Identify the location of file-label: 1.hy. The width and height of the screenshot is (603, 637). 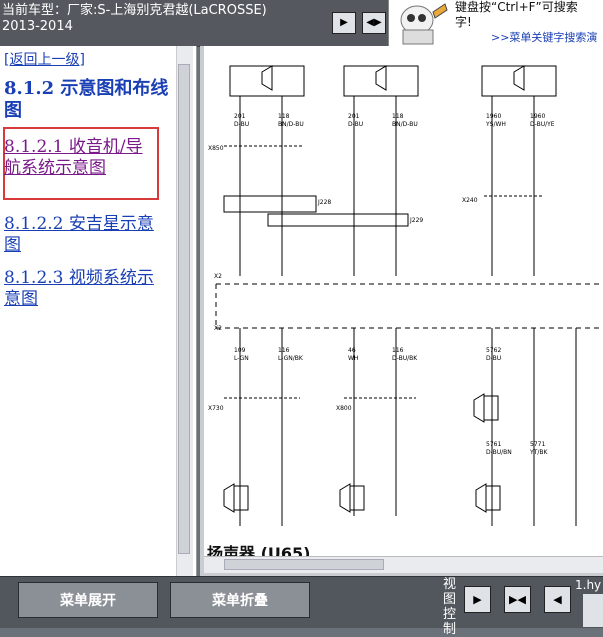
(588, 585).